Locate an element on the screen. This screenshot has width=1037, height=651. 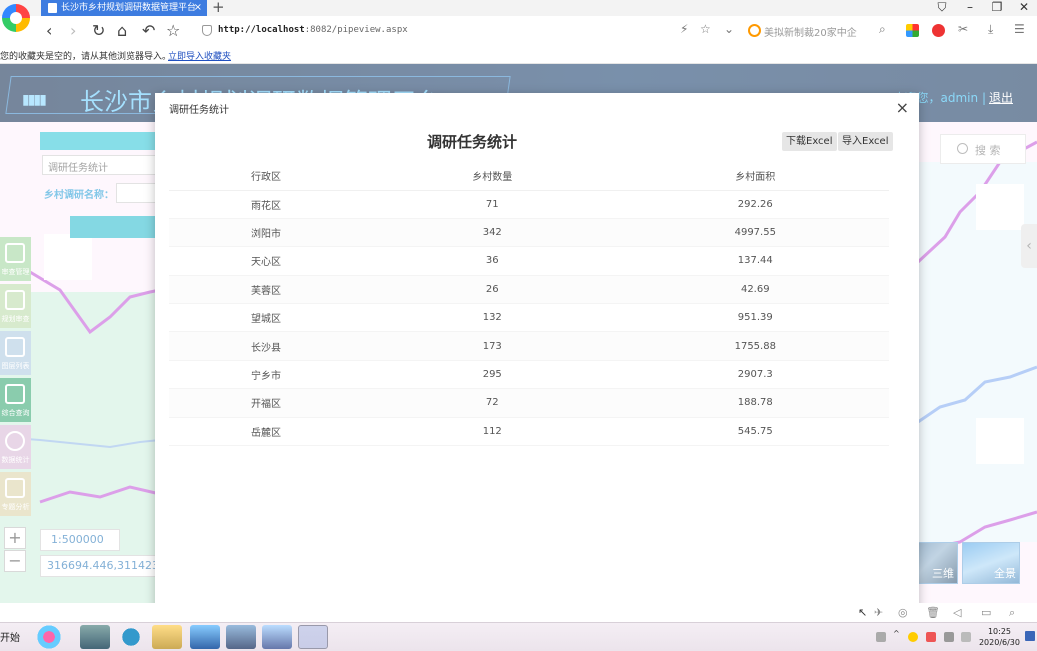
cell-village-area: 137.44 is located at coordinates (755, 261).